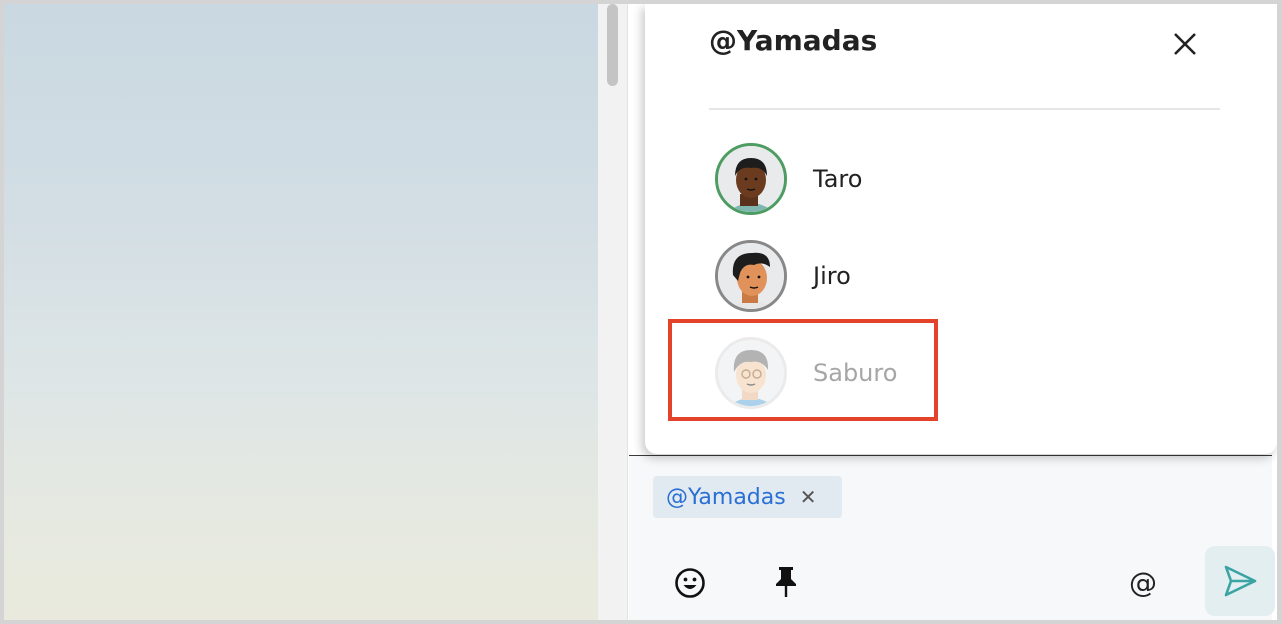 The image size is (1282, 624). I want to click on message-composer: @Yamadas ✕ @, so click(952, 537).